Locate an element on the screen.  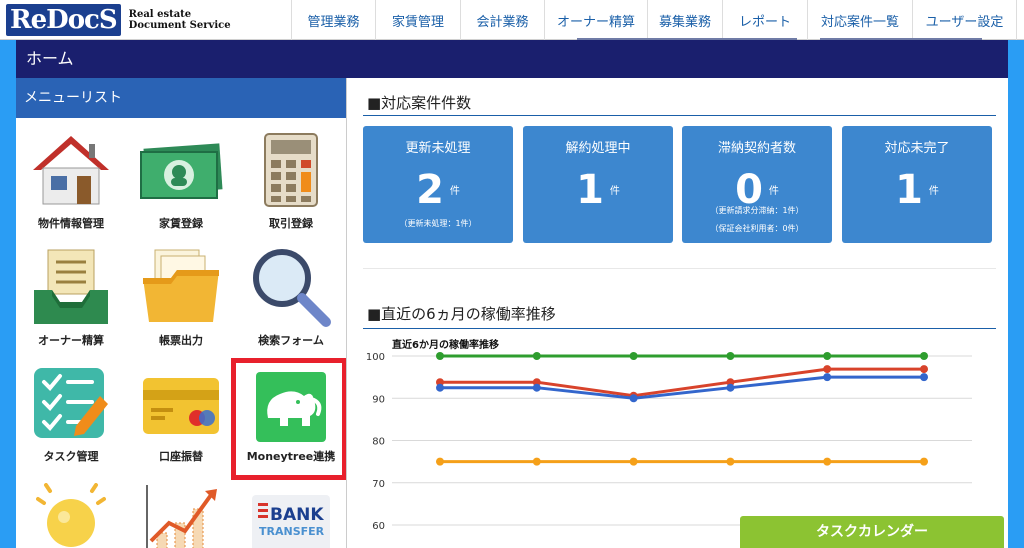
menu-tile-property: 物件情報管理 is located at coordinates (71, 182).